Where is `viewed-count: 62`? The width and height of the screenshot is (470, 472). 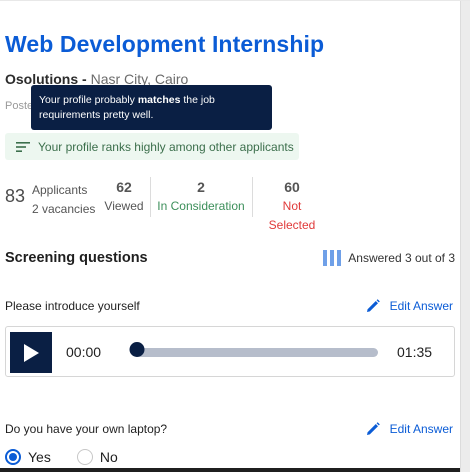
viewed-count: 62 is located at coordinates (124, 187).